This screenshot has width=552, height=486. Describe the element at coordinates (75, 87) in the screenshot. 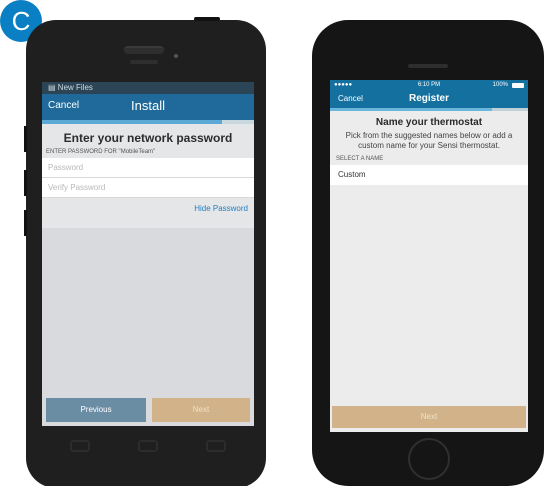

I see `notification-text: New Files` at that location.